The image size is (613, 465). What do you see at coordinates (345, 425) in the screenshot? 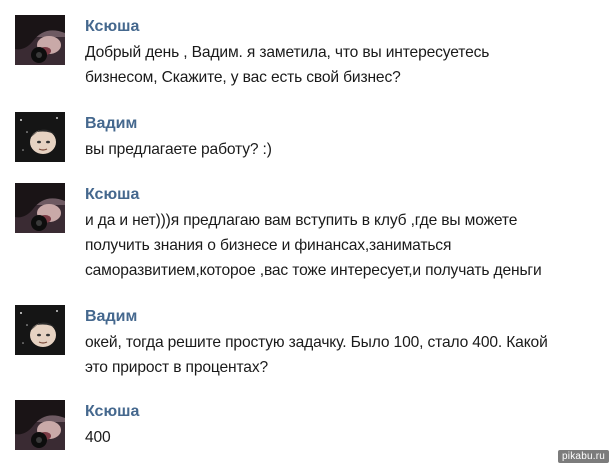
I see `message-body: Ксюша 400` at bounding box center [345, 425].